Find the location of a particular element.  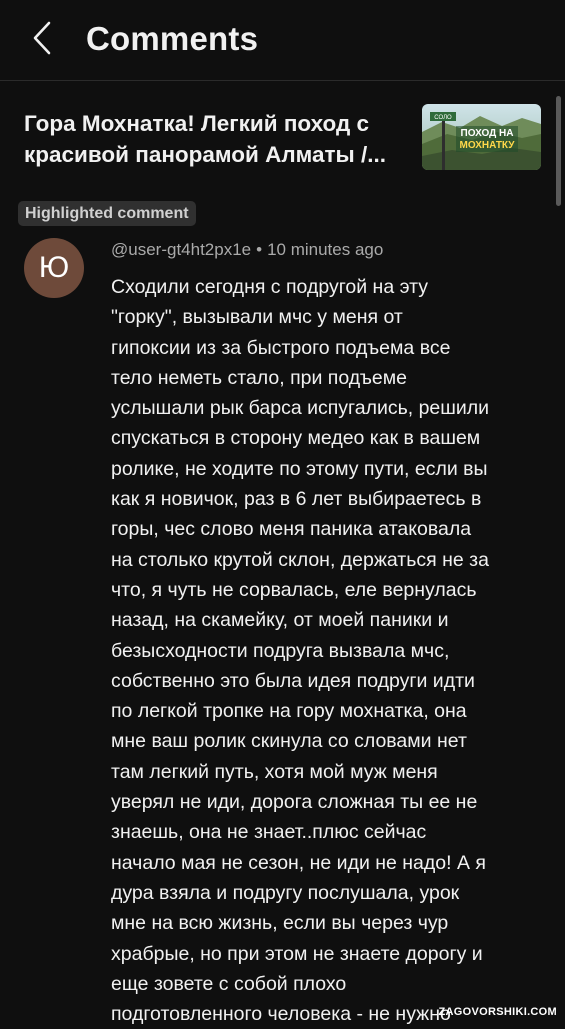

comment-meta: @user-gt4ht2px1e • 10 minutes ago is located at coordinates (247, 250).